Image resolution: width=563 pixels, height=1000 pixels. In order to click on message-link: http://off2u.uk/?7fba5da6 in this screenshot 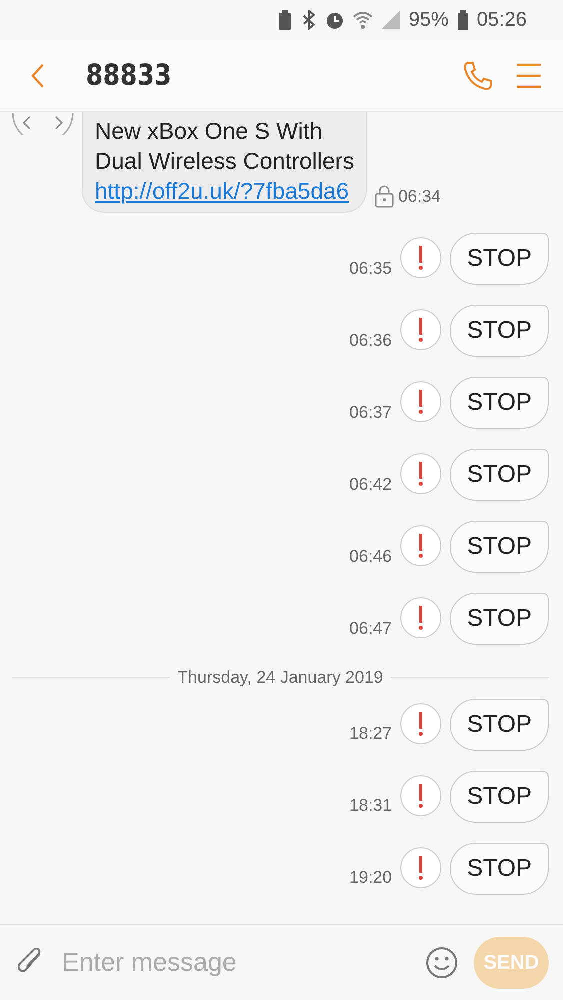, I will do `click(222, 191)`.